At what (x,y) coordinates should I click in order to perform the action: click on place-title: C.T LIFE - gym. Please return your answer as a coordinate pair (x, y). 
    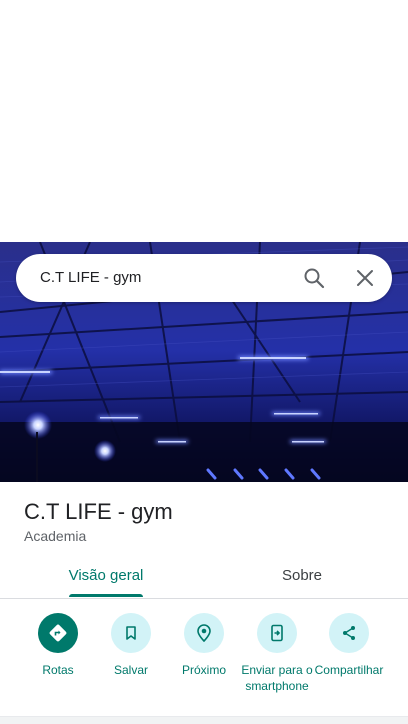
    Looking at the image, I should click on (98, 511).